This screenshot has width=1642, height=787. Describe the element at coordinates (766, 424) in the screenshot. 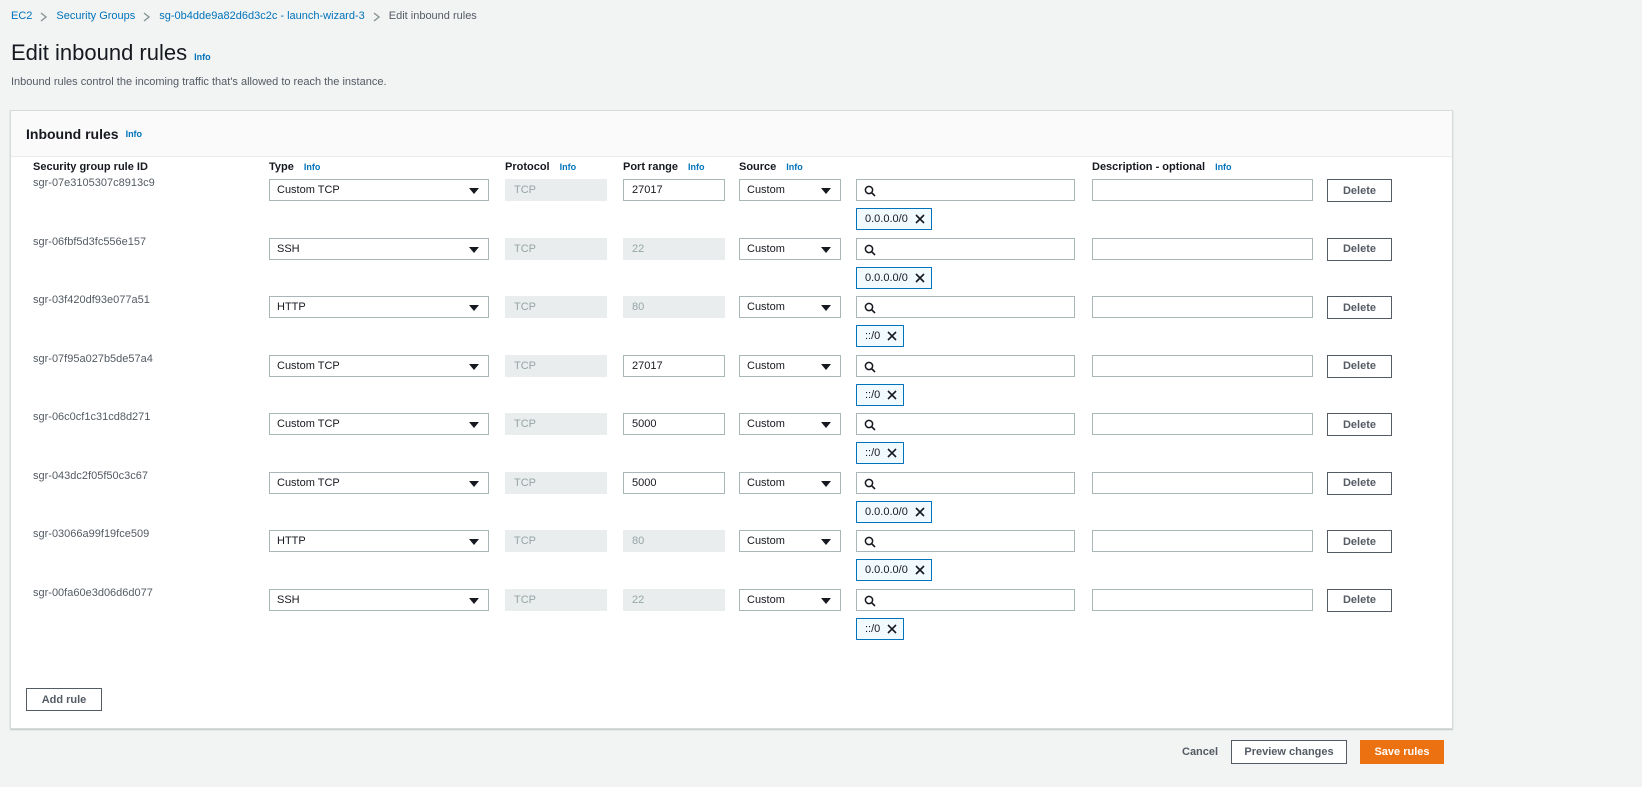

I see `source-select-value: Custom` at that location.